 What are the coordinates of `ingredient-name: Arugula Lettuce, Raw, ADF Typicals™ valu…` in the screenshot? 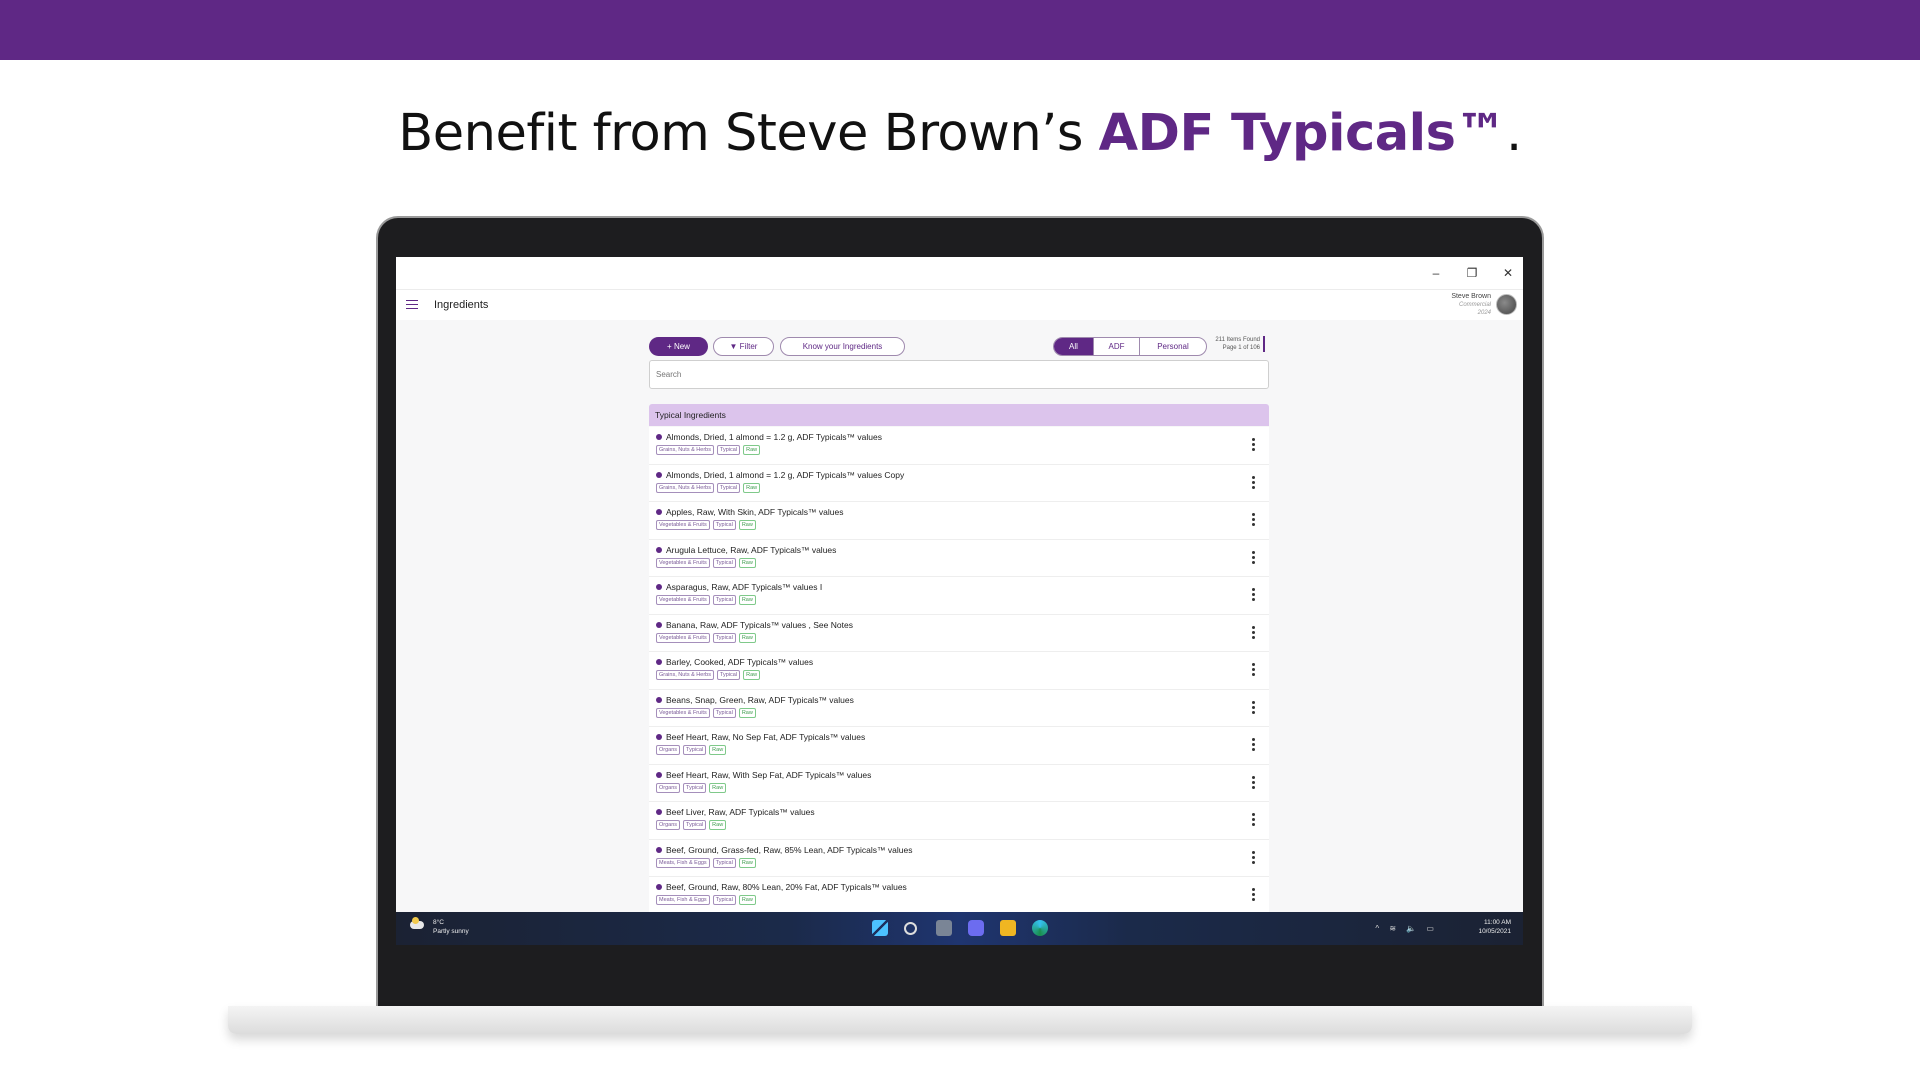 It's located at (751, 549).